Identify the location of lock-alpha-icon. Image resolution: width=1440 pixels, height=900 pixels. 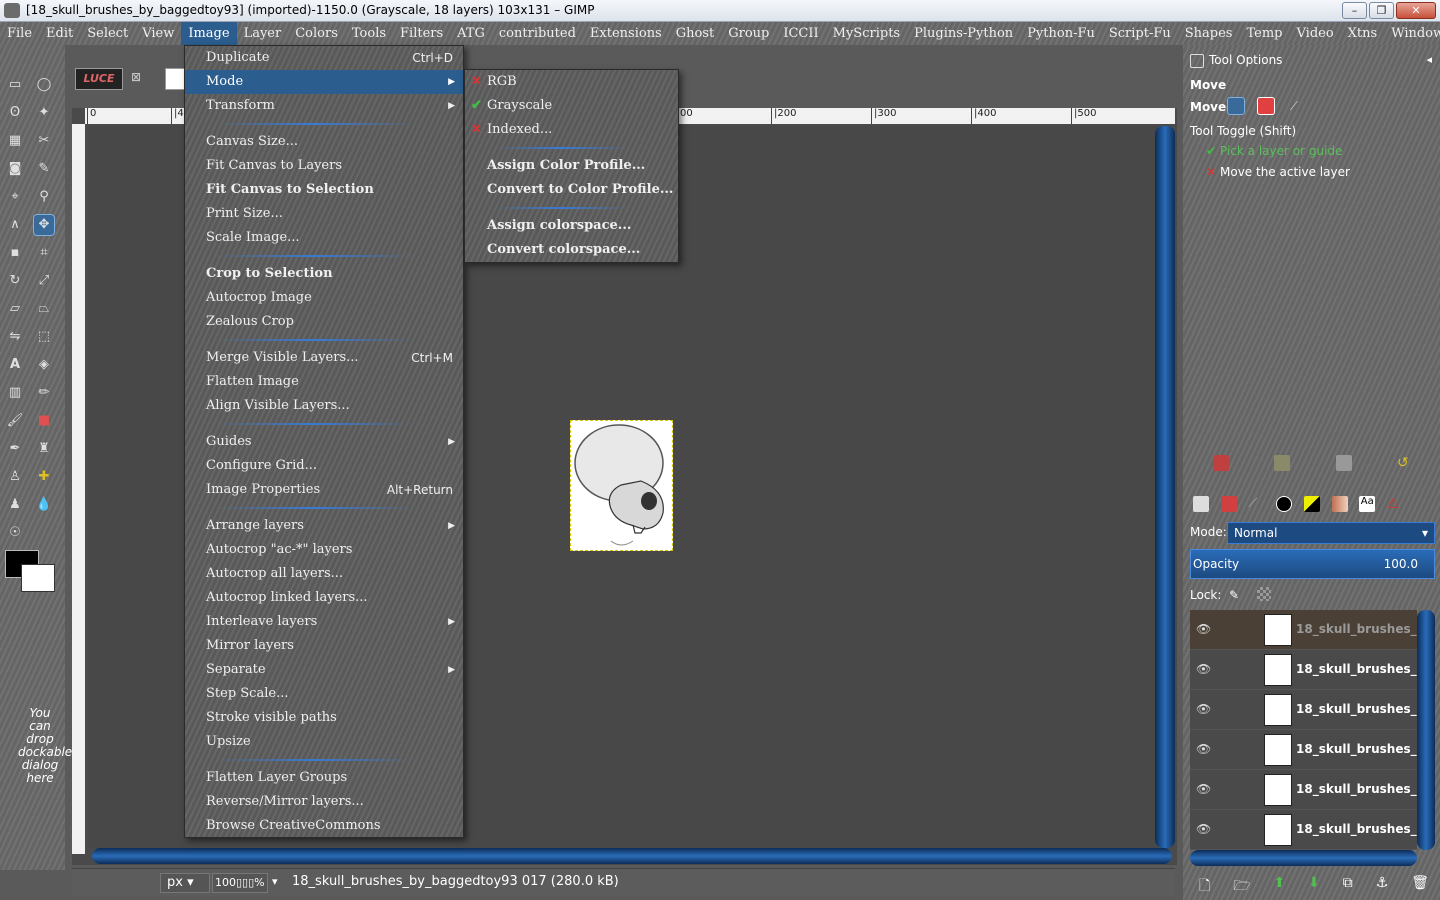
(1264, 594).